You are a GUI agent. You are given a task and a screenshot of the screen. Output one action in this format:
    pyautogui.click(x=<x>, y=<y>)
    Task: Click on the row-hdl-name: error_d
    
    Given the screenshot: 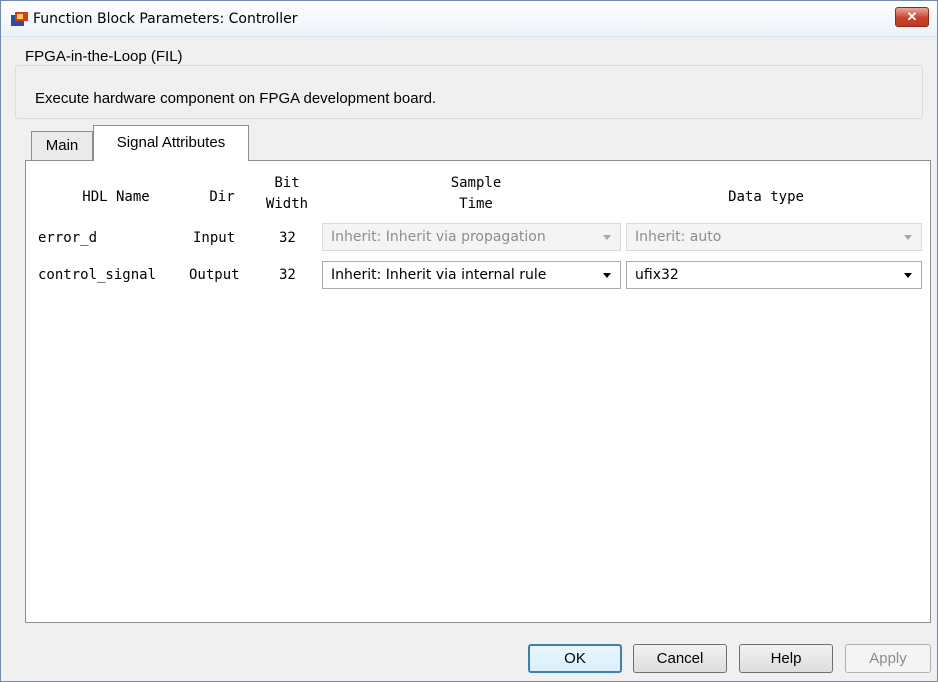 What is the action you would take?
    pyautogui.click(x=68, y=238)
    